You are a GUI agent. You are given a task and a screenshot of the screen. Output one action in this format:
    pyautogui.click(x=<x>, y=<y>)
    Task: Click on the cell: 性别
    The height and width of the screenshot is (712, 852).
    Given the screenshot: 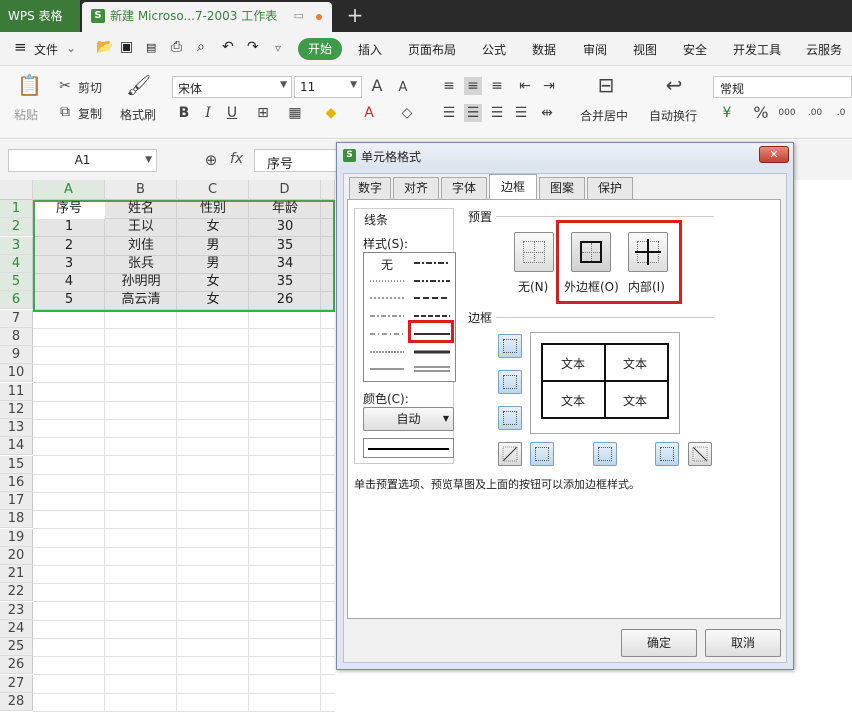 What is the action you would take?
    pyautogui.click(x=213, y=209)
    